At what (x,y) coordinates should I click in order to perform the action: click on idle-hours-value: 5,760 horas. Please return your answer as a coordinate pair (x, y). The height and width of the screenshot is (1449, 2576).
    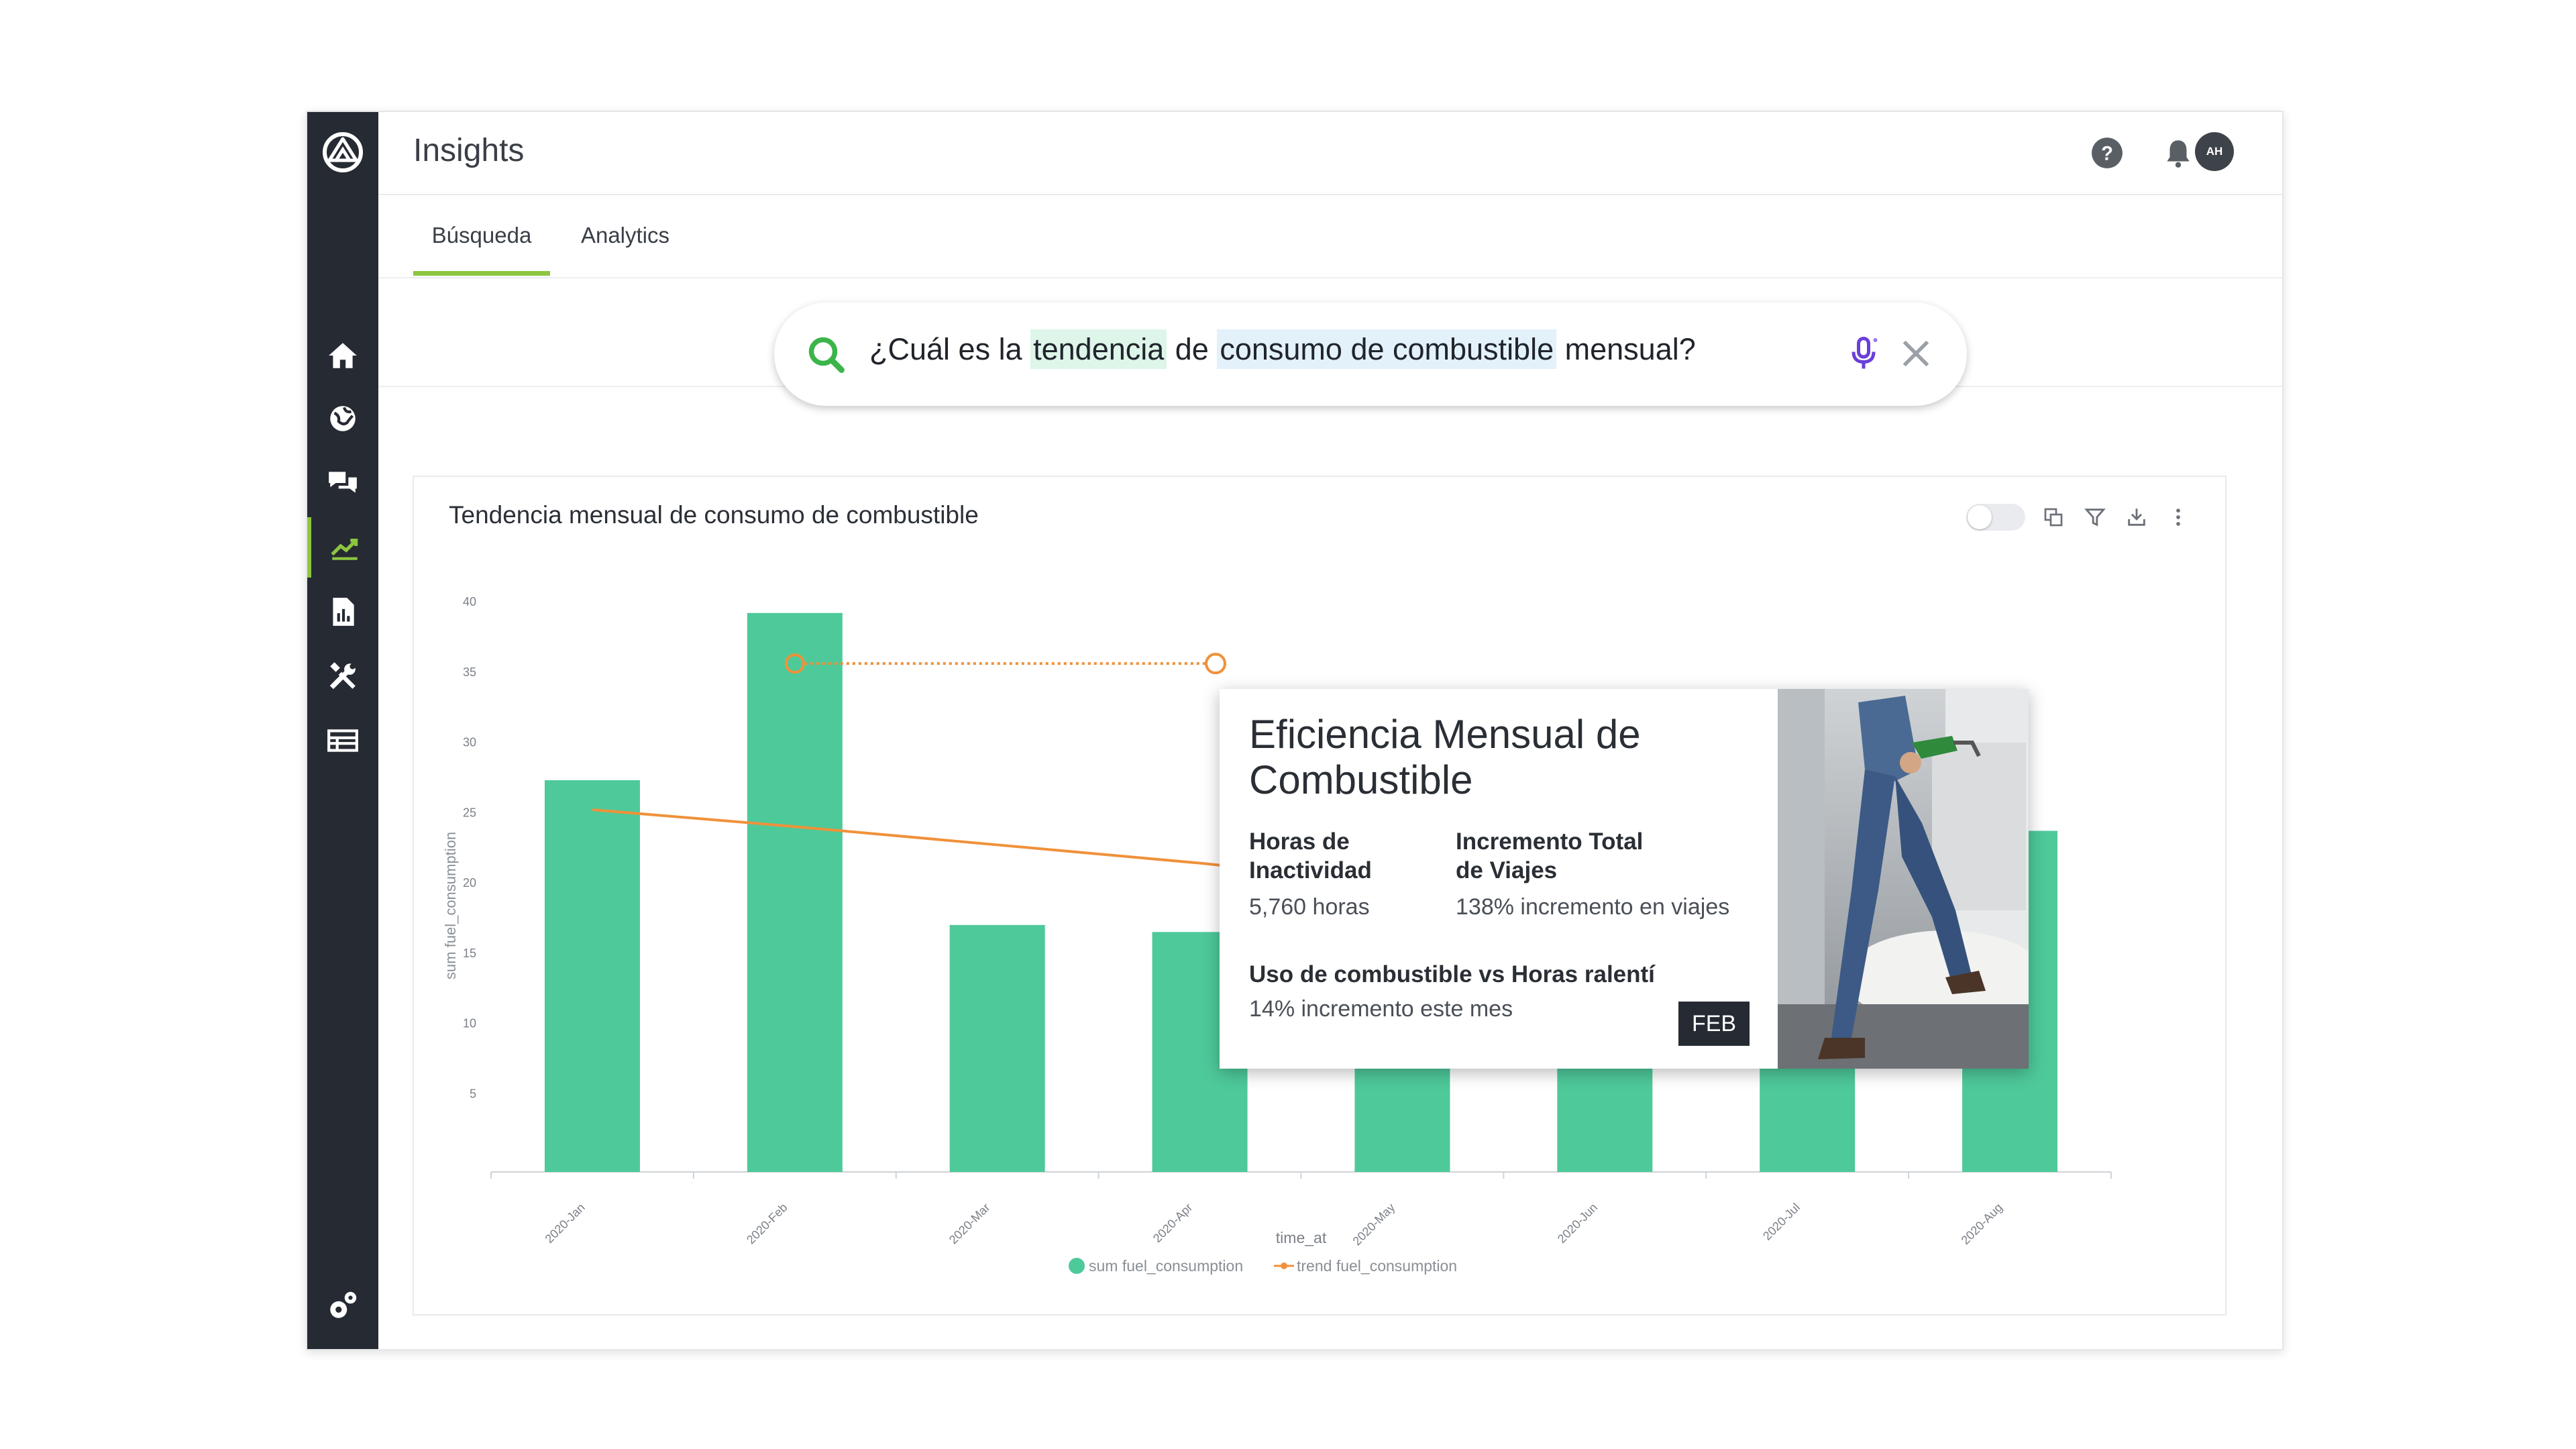
    Looking at the image, I should click on (1309, 907).